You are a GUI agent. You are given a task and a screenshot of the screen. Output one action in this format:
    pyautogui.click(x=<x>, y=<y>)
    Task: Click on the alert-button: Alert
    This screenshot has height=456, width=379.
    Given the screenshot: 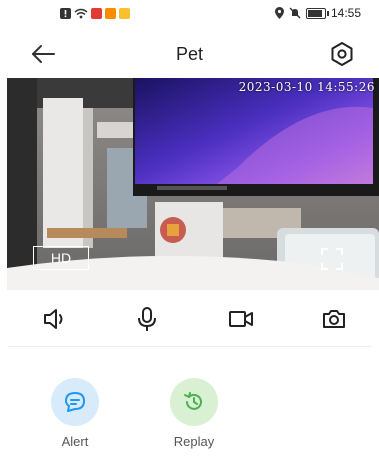 What is the action you would take?
    pyautogui.click(x=75, y=413)
    